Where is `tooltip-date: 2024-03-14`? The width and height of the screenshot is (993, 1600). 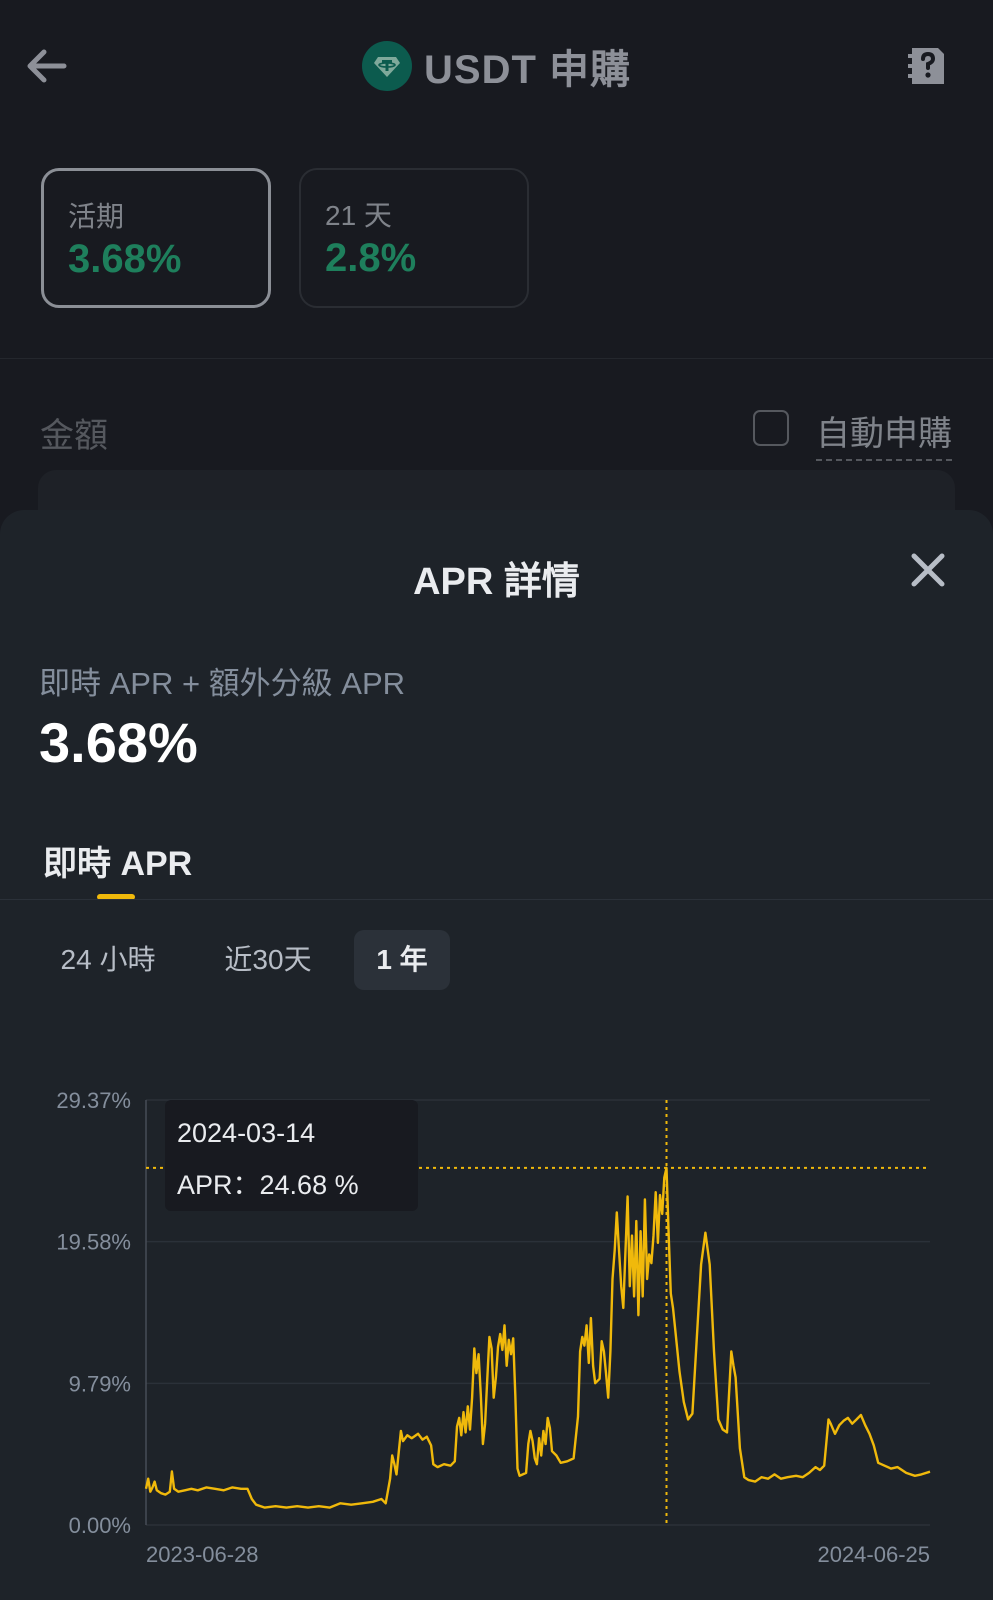
tooltip-date: 2024-03-14 is located at coordinates (246, 1133).